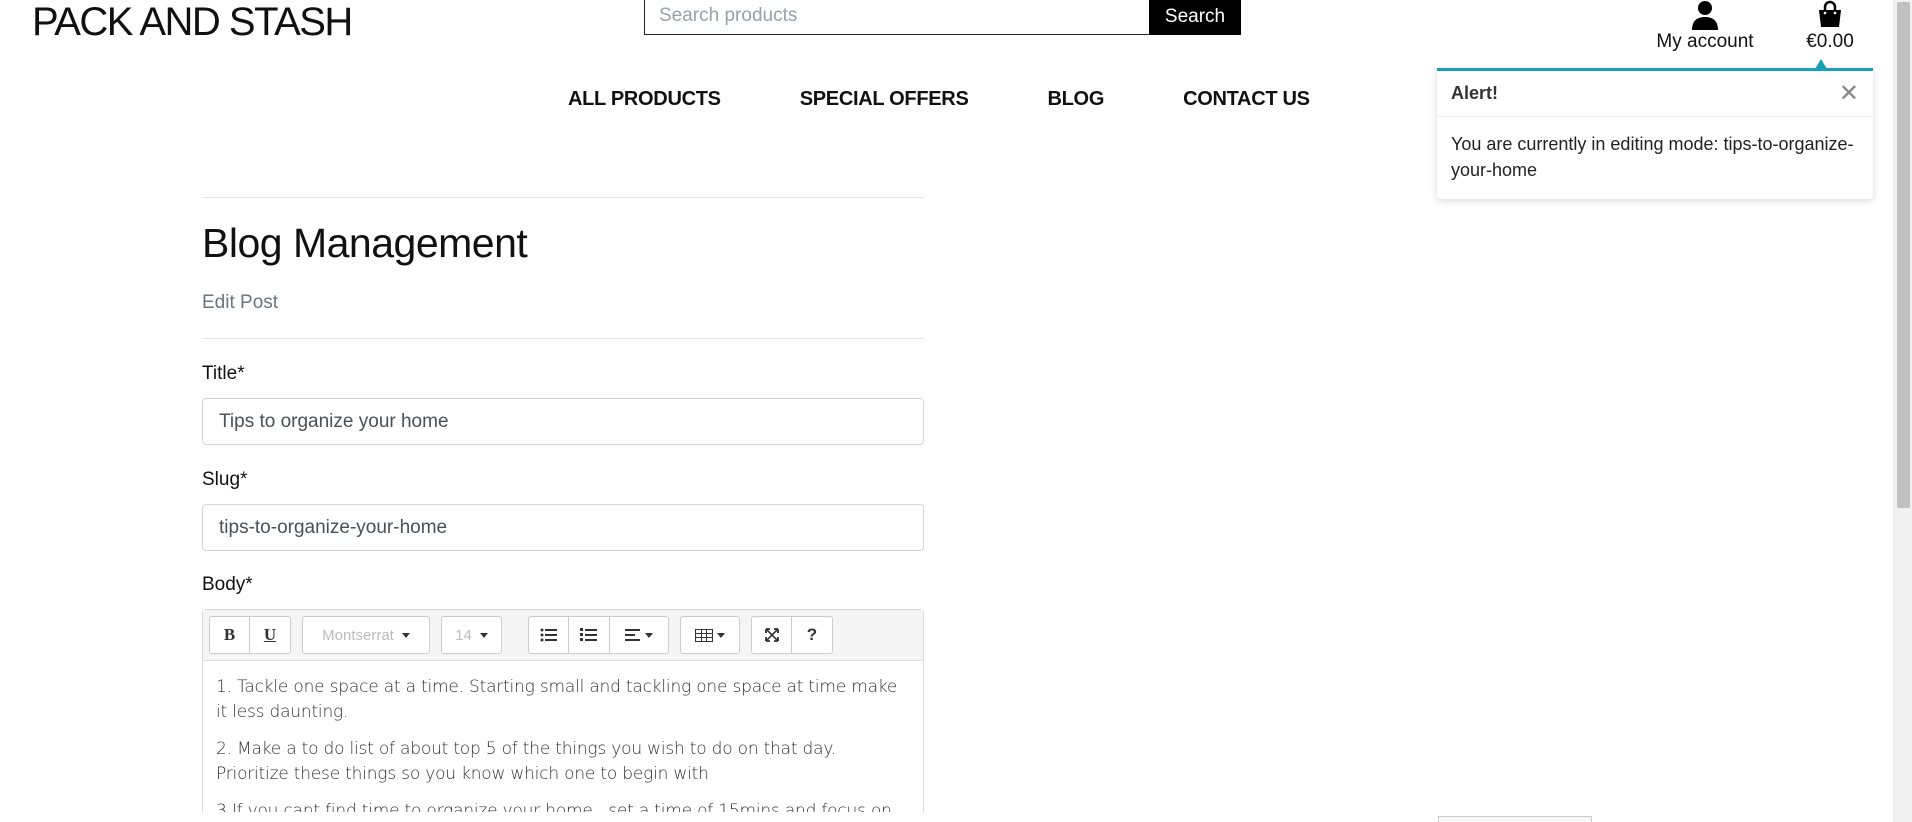 This screenshot has height=822, width=1912. Describe the element at coordinates (812, 635) in the screenshot. I see `help-button: ?` at that location.